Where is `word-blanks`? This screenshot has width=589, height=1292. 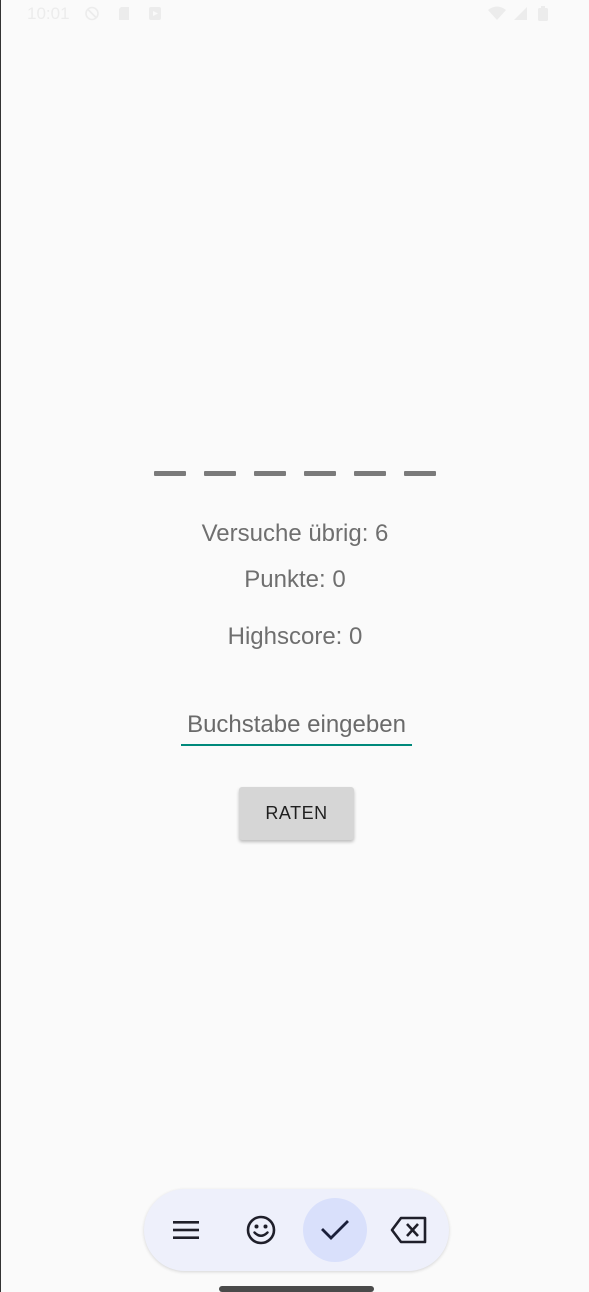
word-blanks is located at coordinates (295, 473).